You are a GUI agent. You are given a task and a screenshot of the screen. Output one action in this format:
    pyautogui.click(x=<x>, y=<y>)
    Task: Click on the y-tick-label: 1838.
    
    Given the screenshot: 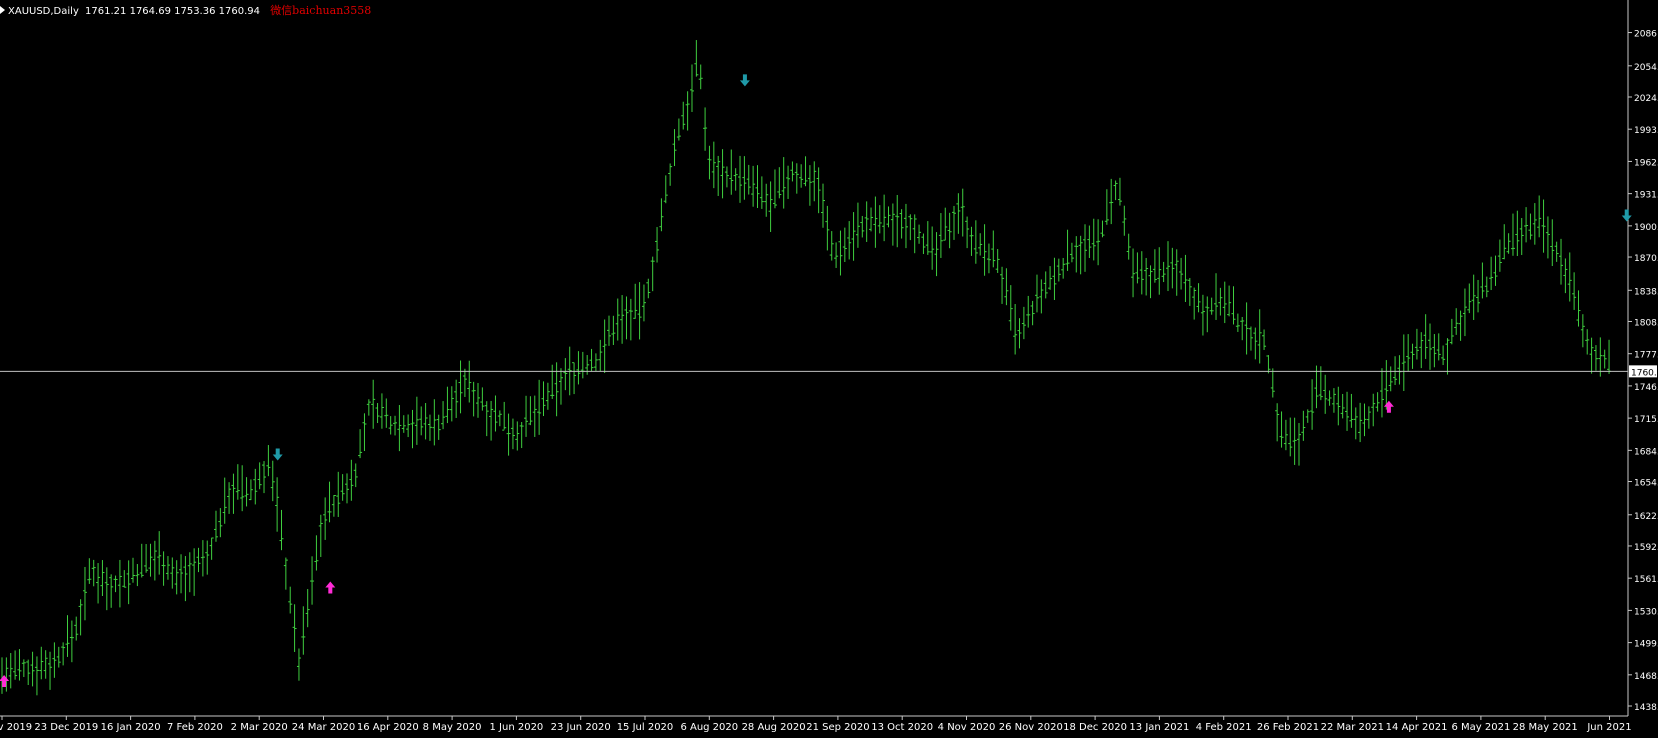 What is the action you would take?
    pyautogui.click(x=1646, y=292)
    